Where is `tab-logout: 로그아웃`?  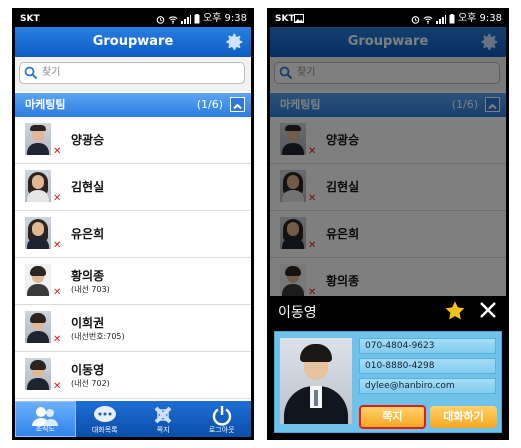 tab-logout: 로그아웃 is located at coordinates (222, 419).